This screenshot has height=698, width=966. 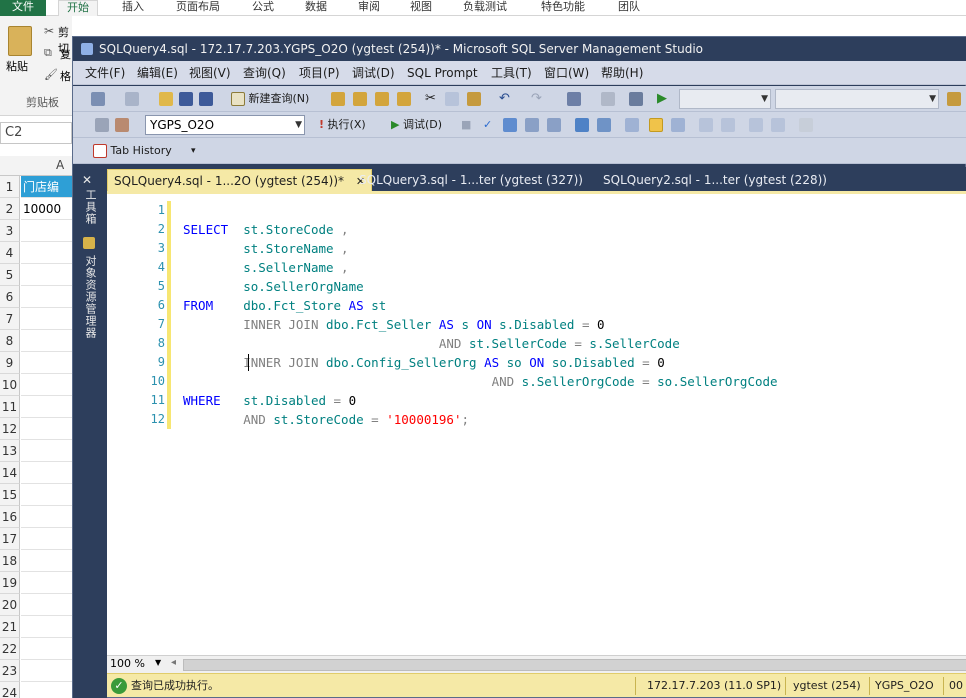 I want to click on zoom-dropdown-icon: ▼, so click(x=158, y=662).